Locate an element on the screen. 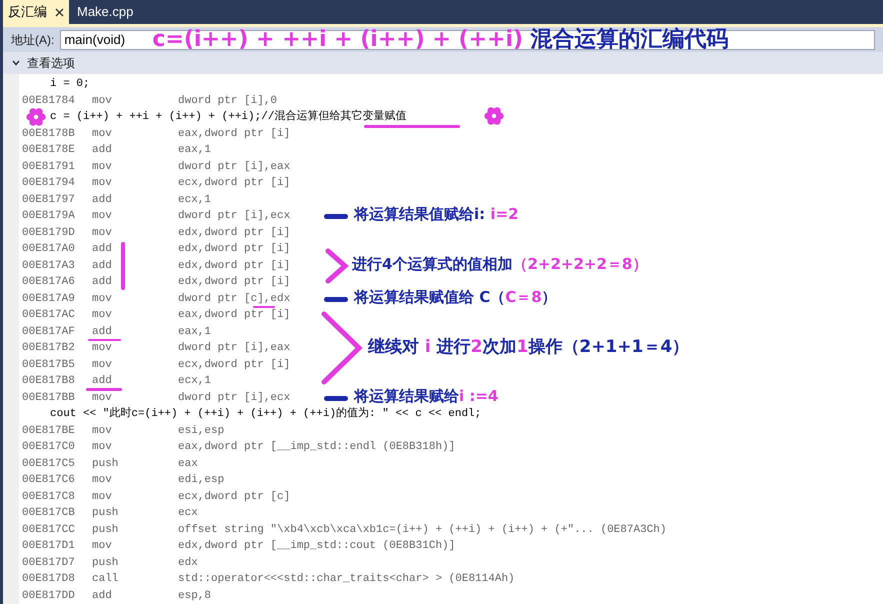 Image resolution: width=883 pixels, height=604 pixels. address-text: 00E81791 is located at coordinates (48, 166).